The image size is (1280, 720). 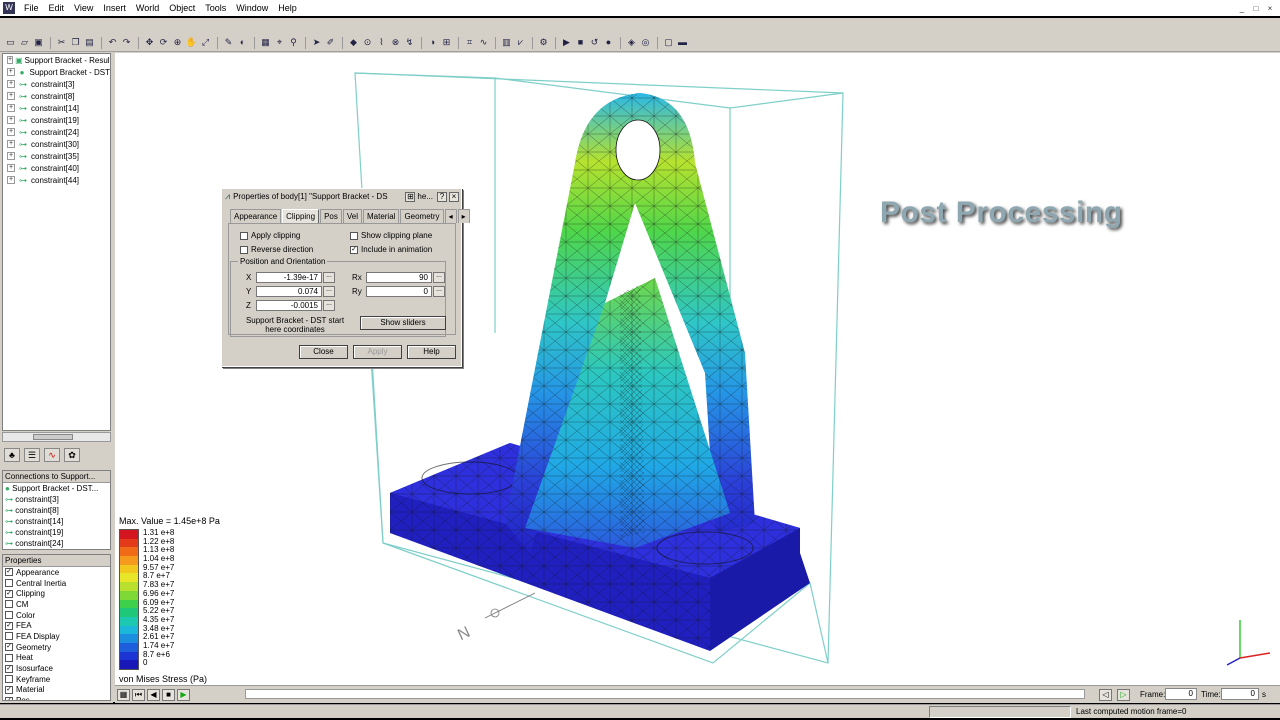 What do you see at coordinates (138, 694) in the screenshot?
I see `rewind-icon: ⏮` at bounding box center [138, 694].